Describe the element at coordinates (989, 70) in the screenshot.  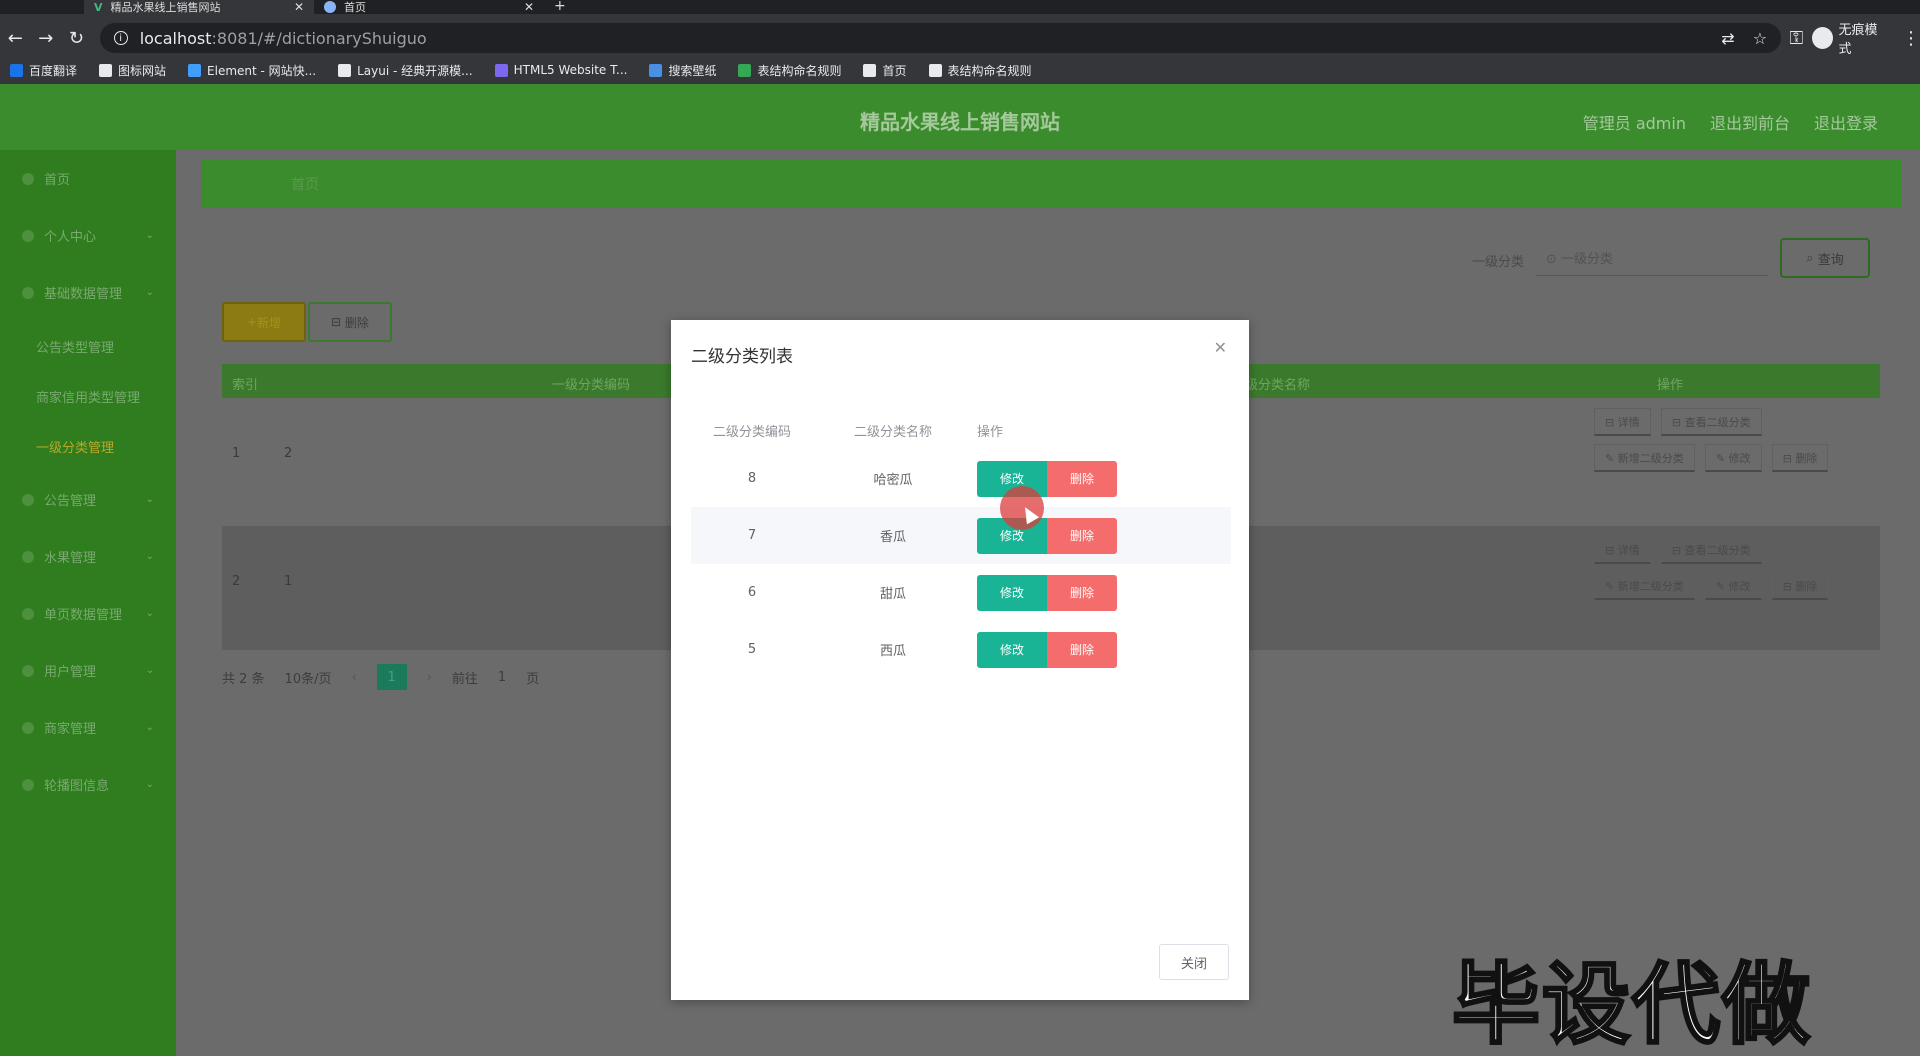
I see `bookmark-label: 表结构命名规则` at that location.